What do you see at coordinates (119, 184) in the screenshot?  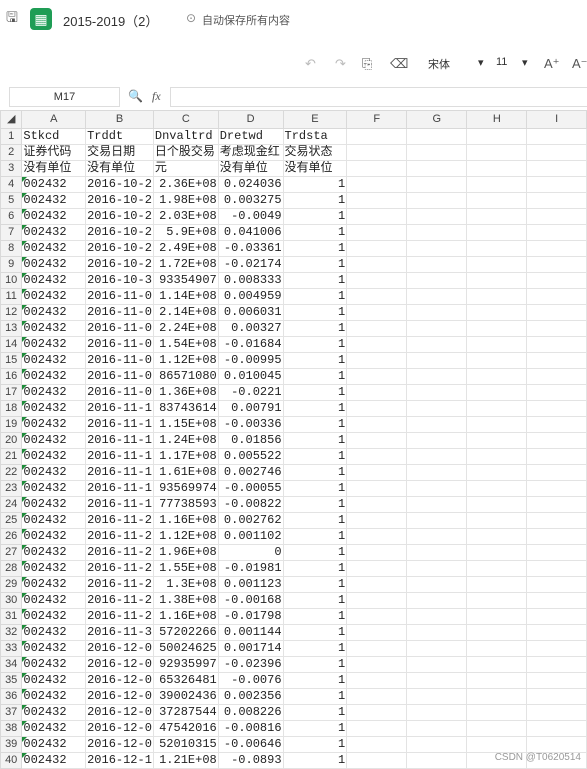 I see `cell: 2016-10-2` at bounding box center [119, 184].